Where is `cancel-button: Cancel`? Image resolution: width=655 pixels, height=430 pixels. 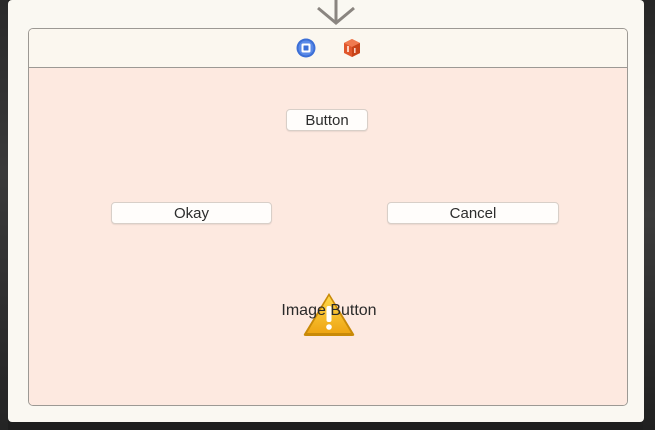 cancel-button: Cancel is located at coordinates (473, 213).